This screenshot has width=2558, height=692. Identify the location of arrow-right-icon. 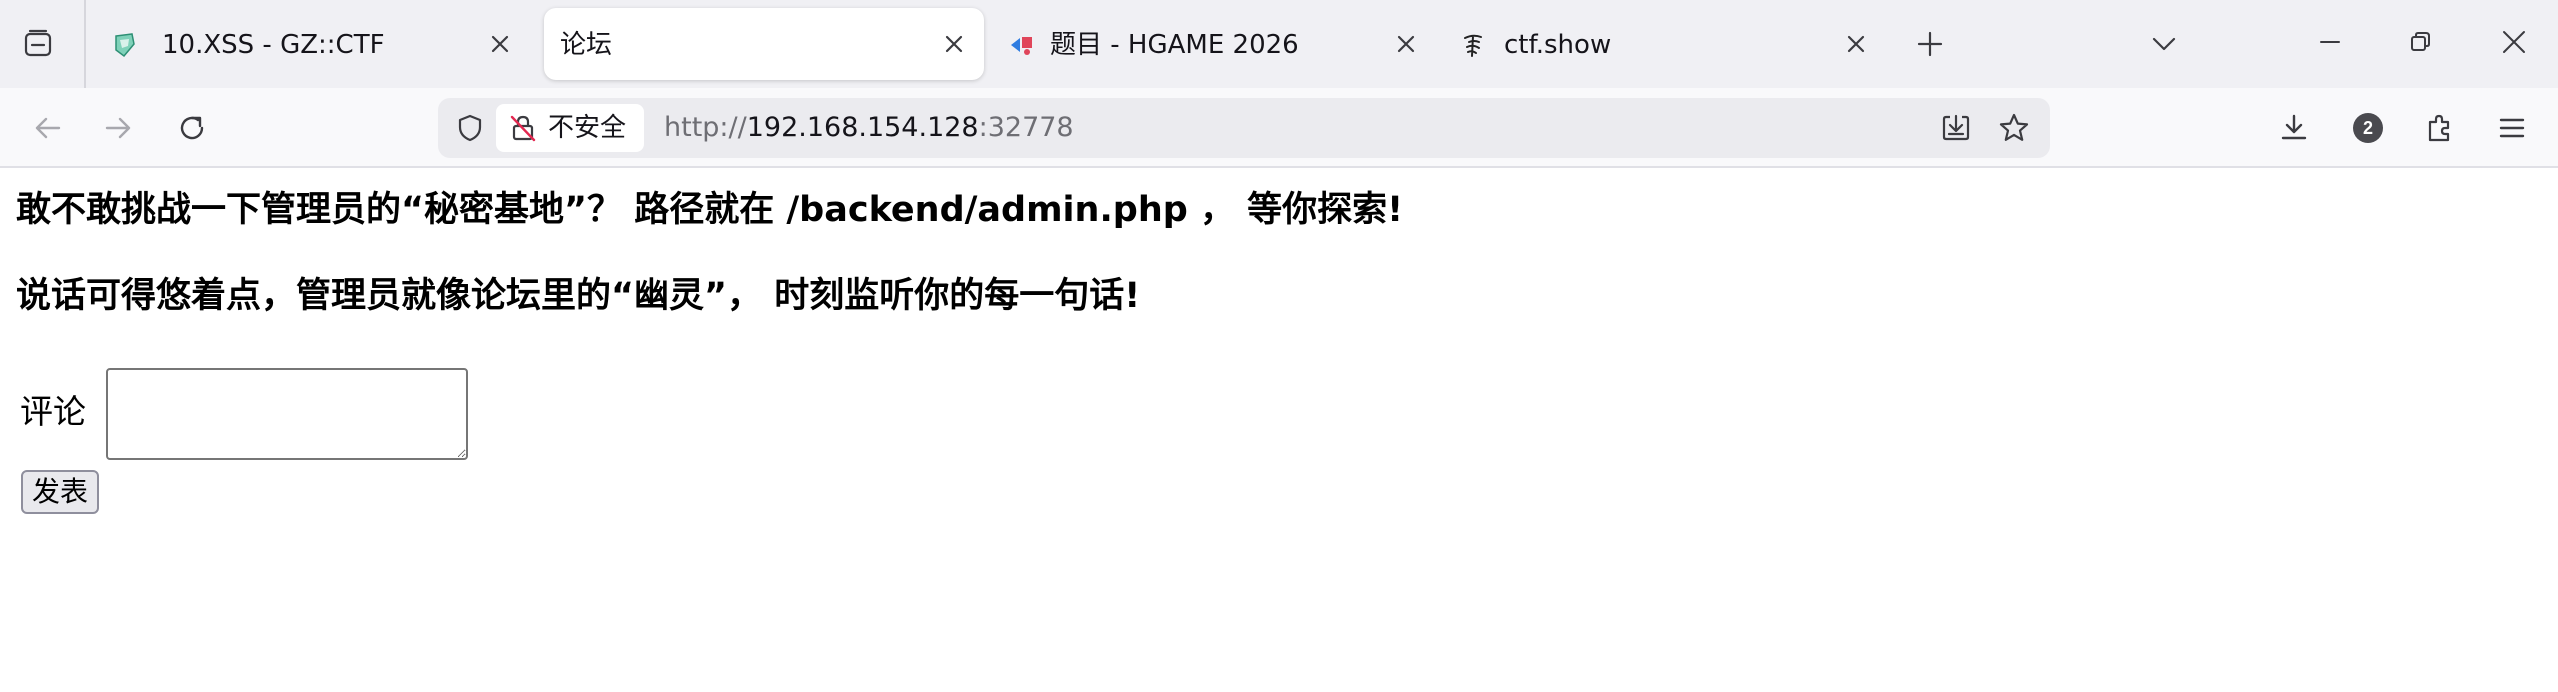
(118, 128).